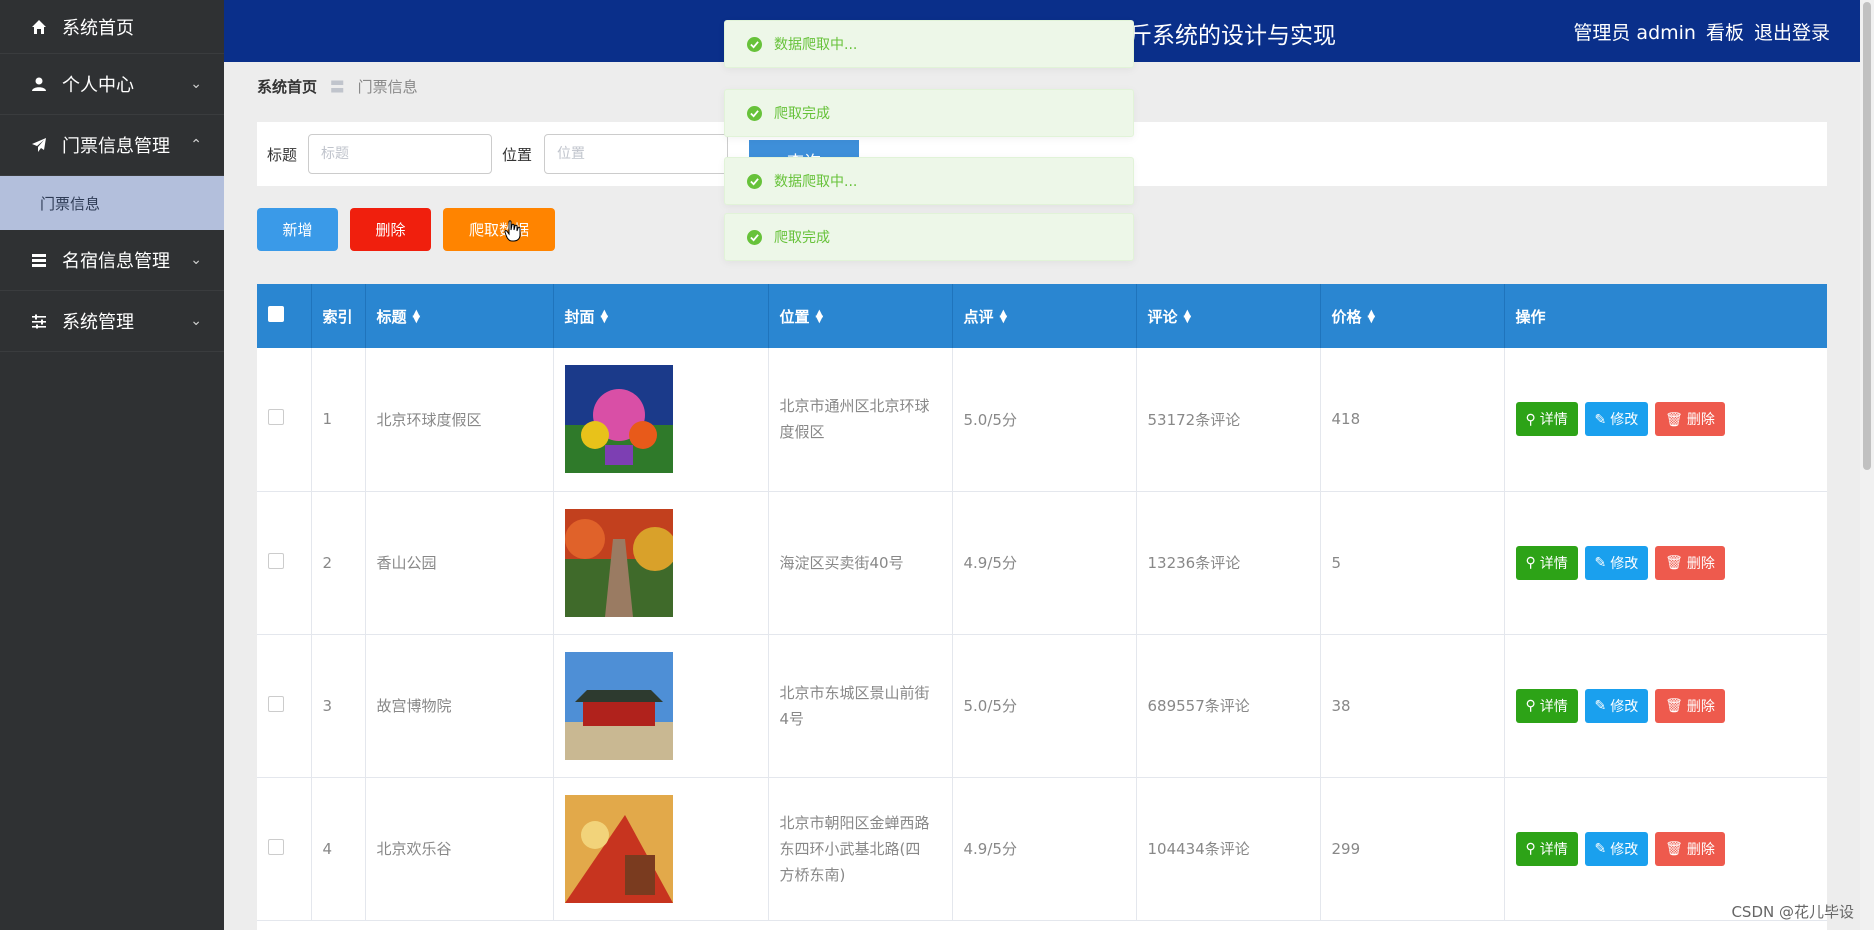  Describe the element at coordinates (196, 145) in the screenshot. I see `chevron-up-icon: ⌃` at that location.